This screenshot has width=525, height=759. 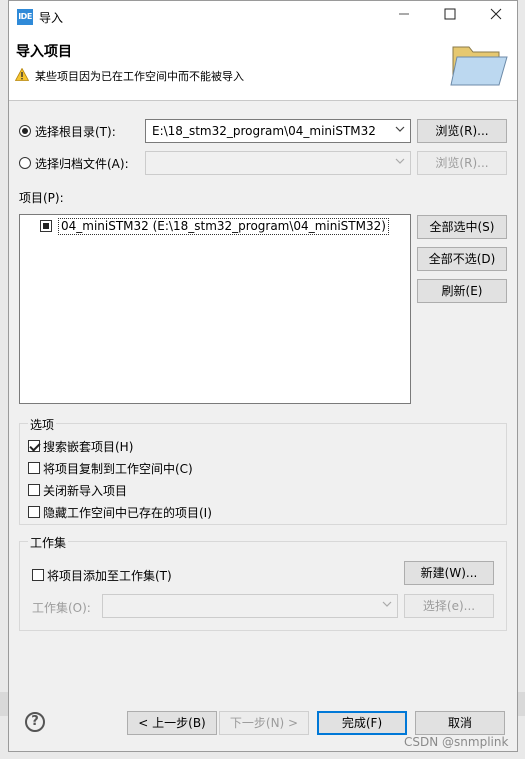 I want to click on cancel-button: 取消, so click(x=460, y=723).